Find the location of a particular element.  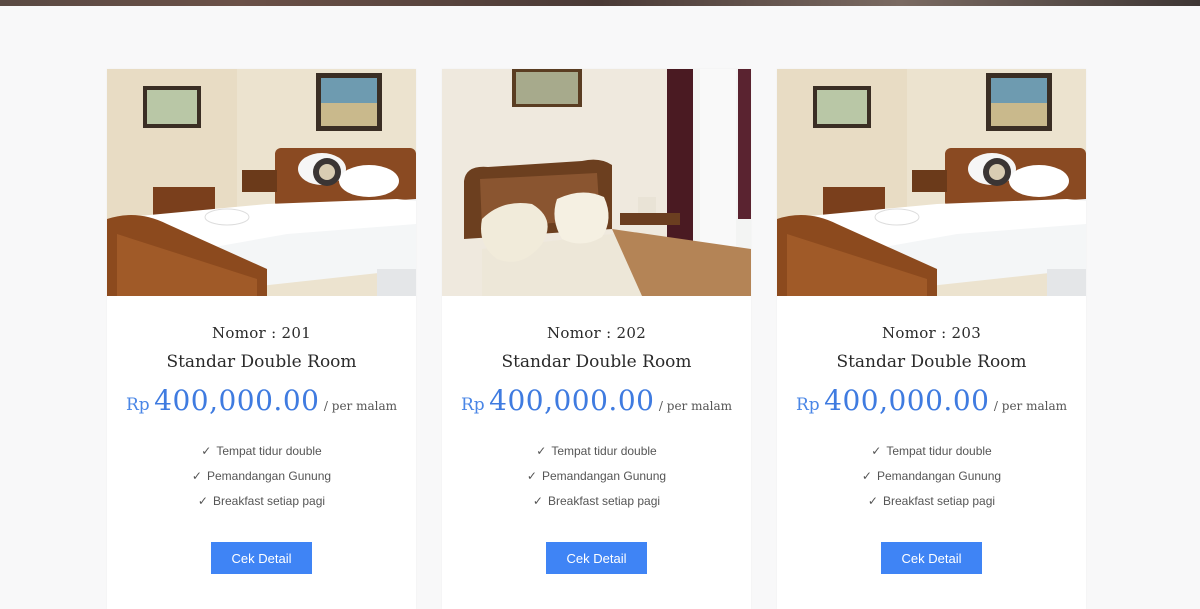

room-number: Nomor : 202 is located at coordinates (596, 333).